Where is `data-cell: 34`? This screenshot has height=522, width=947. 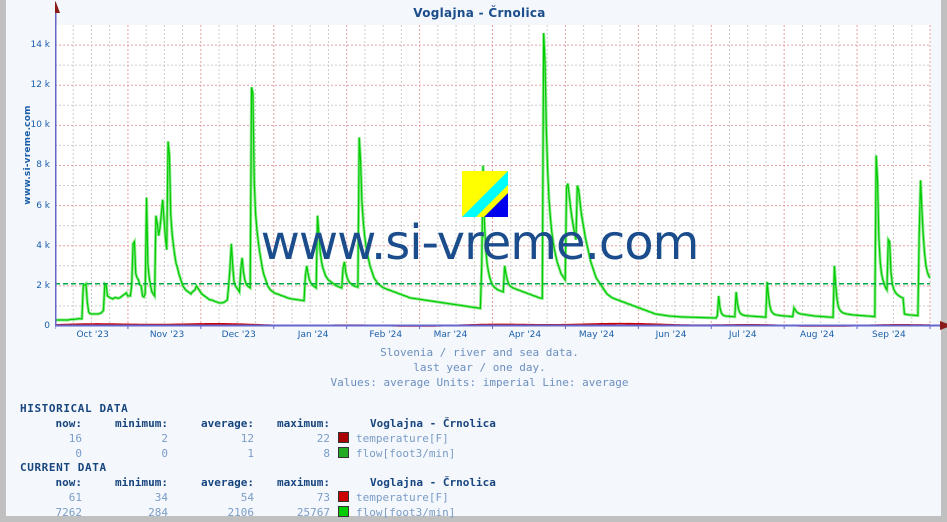 data-cell: 34 is located at coordinates (161, 497).